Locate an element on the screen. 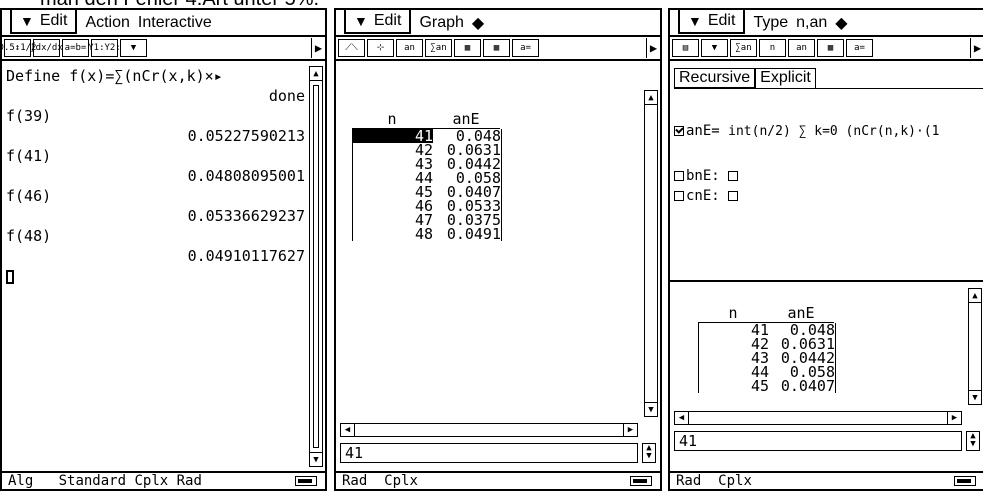  equation-row-anE: anE= int(n/2) ∑ k=0 (nCr(n,k)·(1 is located at coordinates (806, 131).